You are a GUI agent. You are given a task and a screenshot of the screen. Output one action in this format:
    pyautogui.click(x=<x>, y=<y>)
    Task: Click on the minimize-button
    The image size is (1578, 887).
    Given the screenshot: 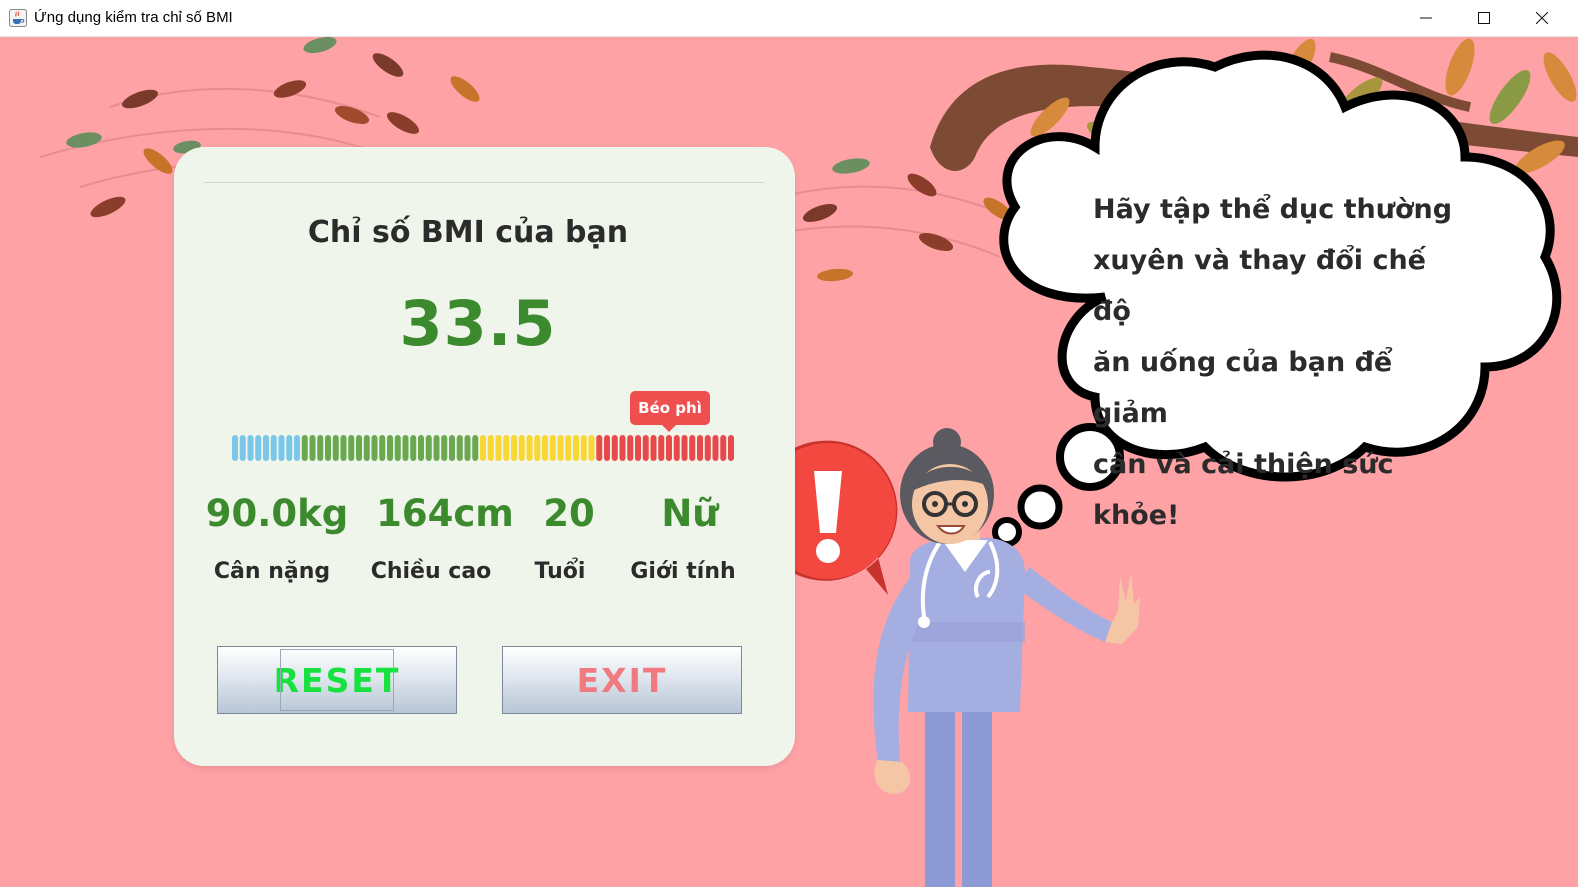 What is the action you would take?
    pyautogui.click(x=1426, y=18)
    